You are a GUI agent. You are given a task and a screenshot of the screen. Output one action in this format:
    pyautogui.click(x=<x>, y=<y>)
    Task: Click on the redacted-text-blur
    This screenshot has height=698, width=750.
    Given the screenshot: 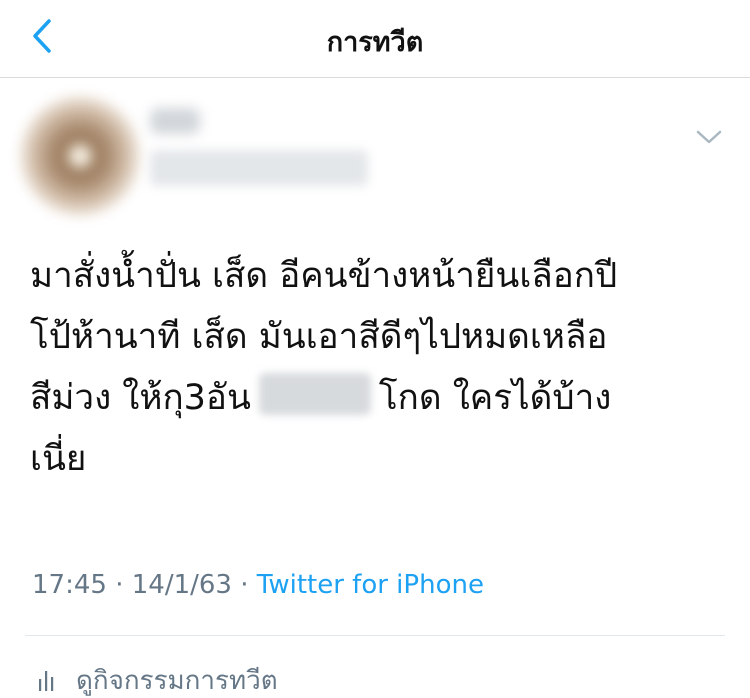 What is the action you would take?
    pyautogui.click(x=314, y=394)
    